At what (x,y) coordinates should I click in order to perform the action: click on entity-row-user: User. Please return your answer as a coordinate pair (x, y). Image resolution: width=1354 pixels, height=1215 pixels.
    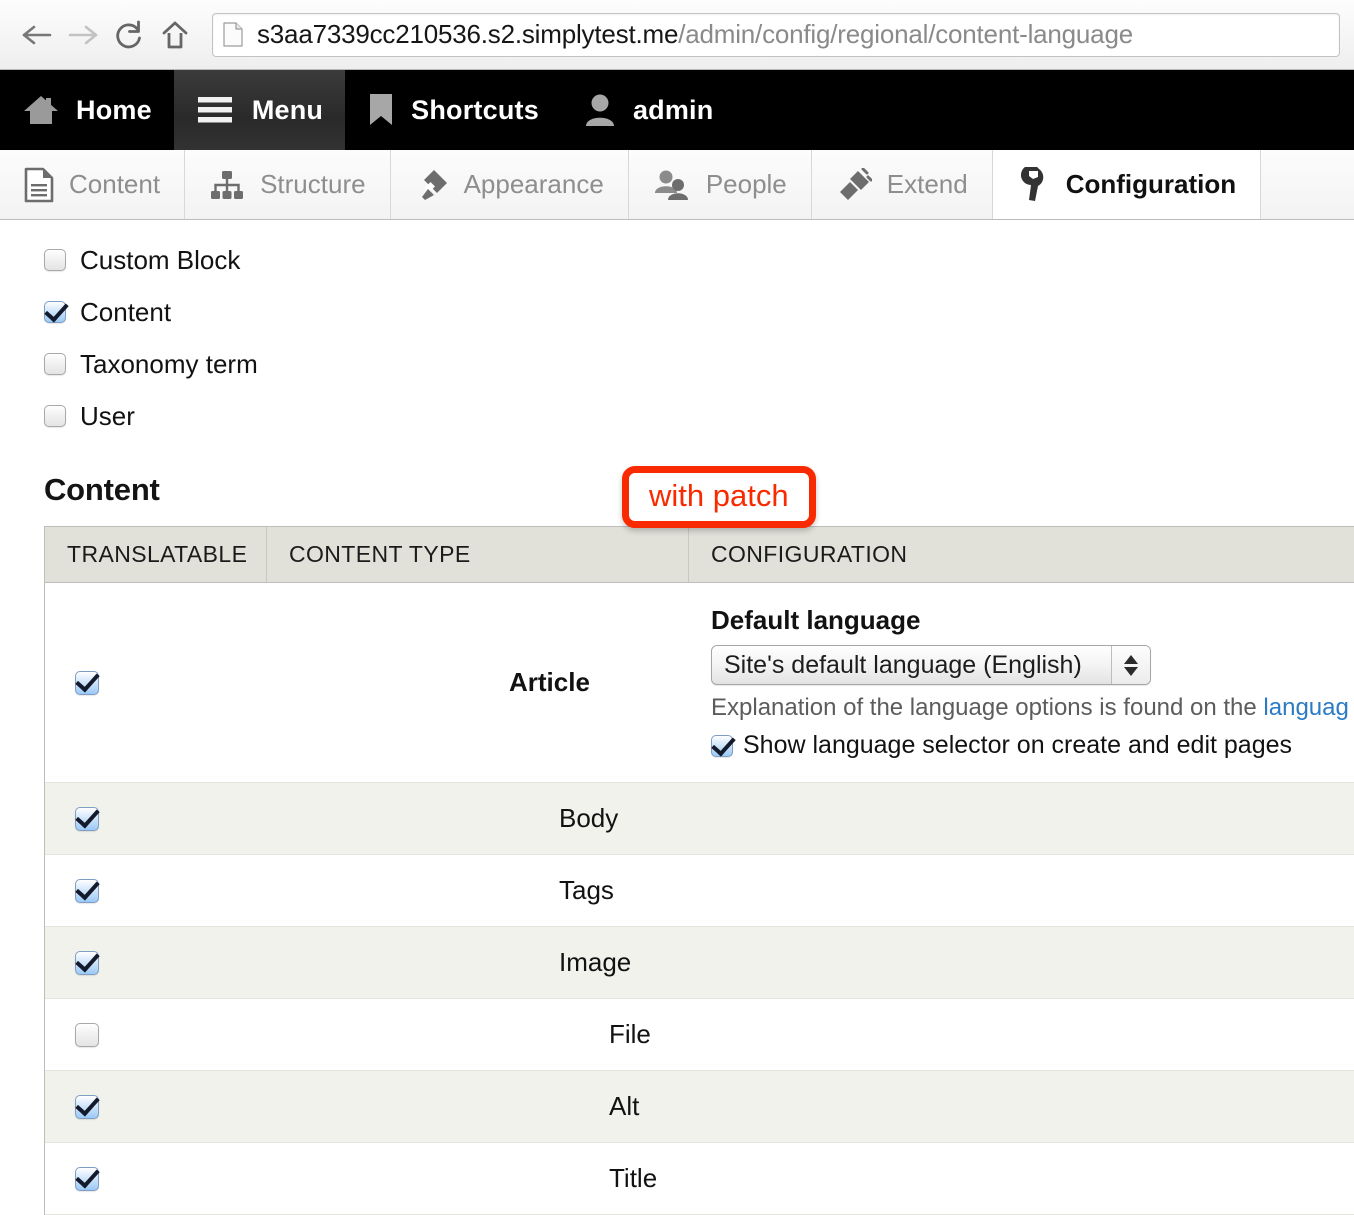
    Looking at the image, I should click on (699, 416).